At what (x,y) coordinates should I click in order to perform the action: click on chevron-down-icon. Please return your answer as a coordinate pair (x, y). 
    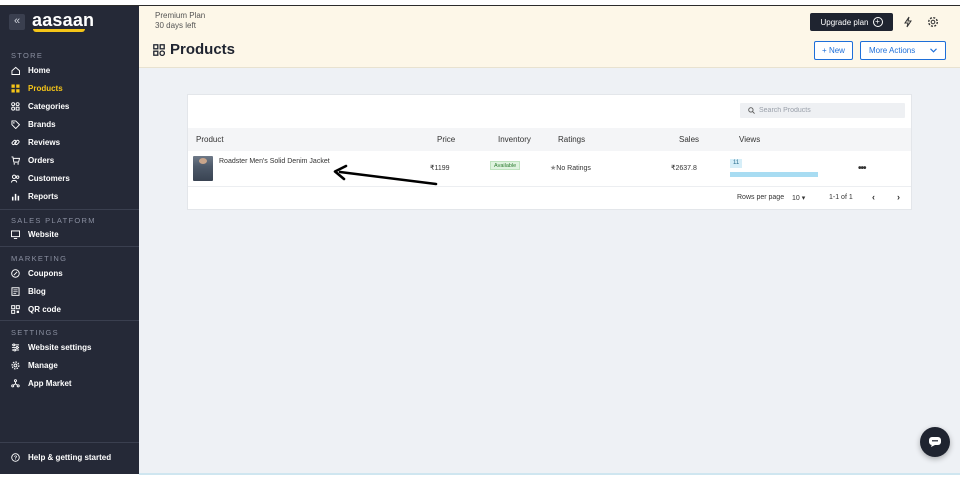
    Looking at the image, I should click on (933, 50).